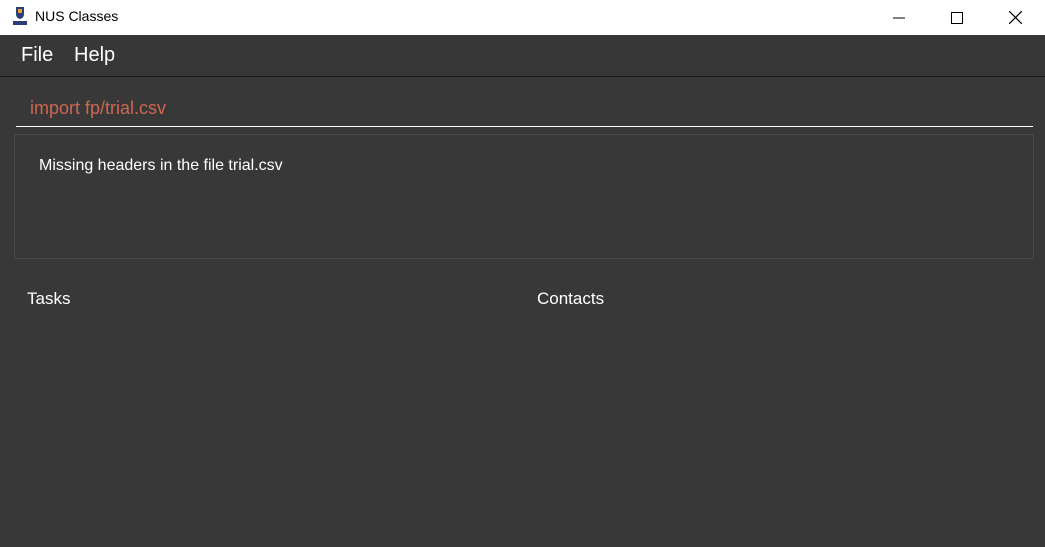 This screenshot has height=547, width=1045. Describe the element at coordinates (522, 17) in the screenshot. I see `title-bar: NUS Classes` at that location.